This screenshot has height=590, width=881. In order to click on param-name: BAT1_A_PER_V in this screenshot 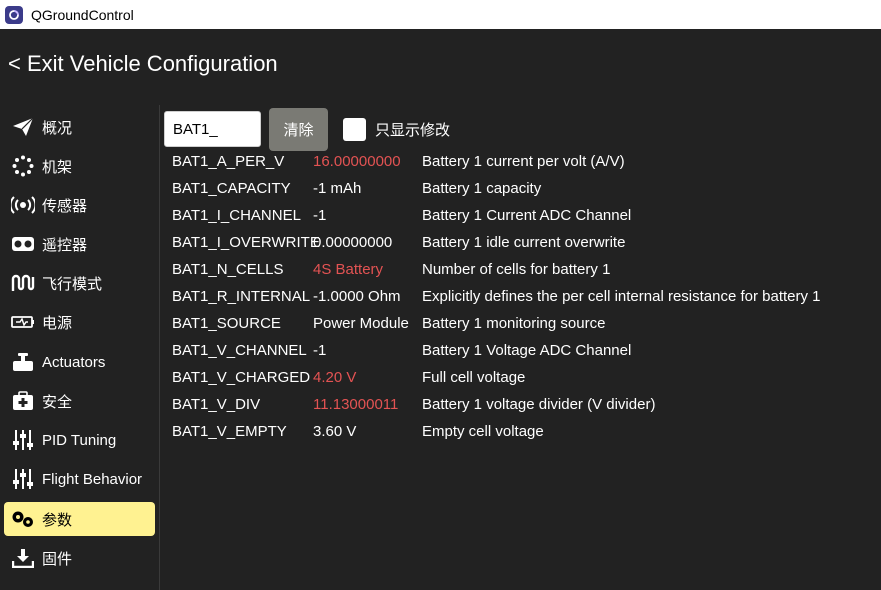, I will do `click(228, 161)`.